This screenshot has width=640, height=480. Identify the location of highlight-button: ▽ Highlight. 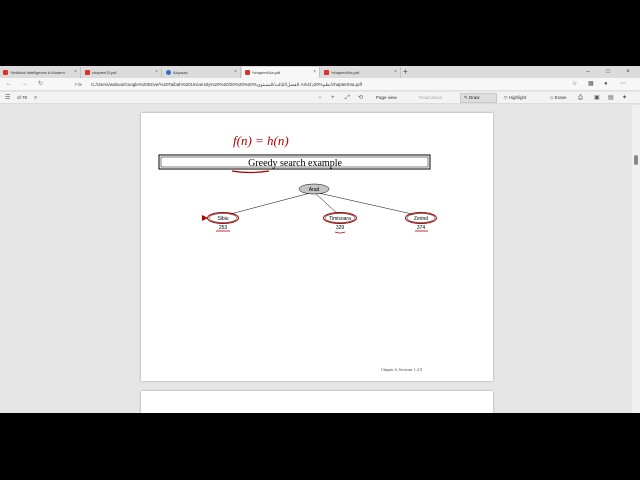
(515, 98).